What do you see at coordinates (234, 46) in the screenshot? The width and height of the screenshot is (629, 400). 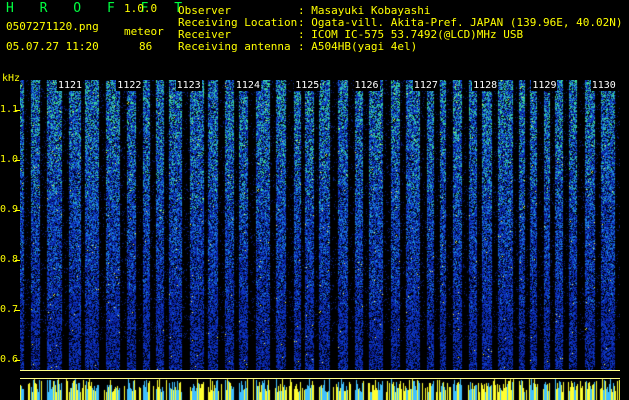 I see `antenna-label: Receiving antenna` at bounding box center [234, 46].